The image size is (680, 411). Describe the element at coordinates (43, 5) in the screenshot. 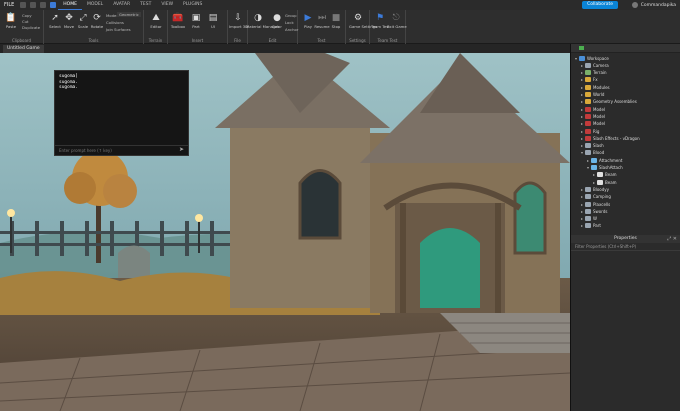

I see `redo-icon` at that location.